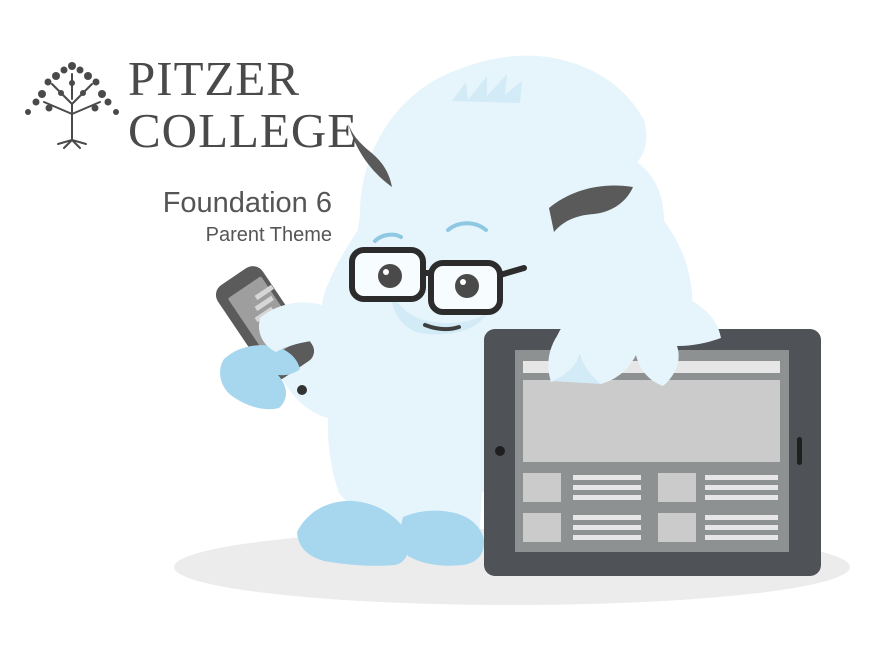 This screenshot has height=665, width=880. I want to click on tree-logo-icon, so click(72, 105).